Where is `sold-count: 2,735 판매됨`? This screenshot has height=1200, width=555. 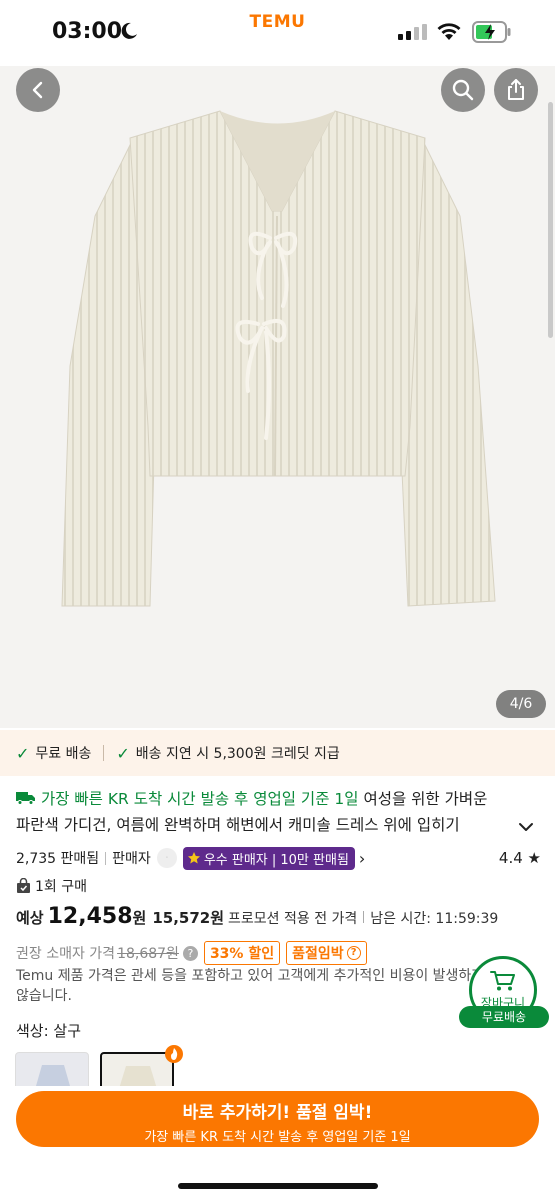 sold-count: 2,735 판매됨 is located at coordinates (58, 859).